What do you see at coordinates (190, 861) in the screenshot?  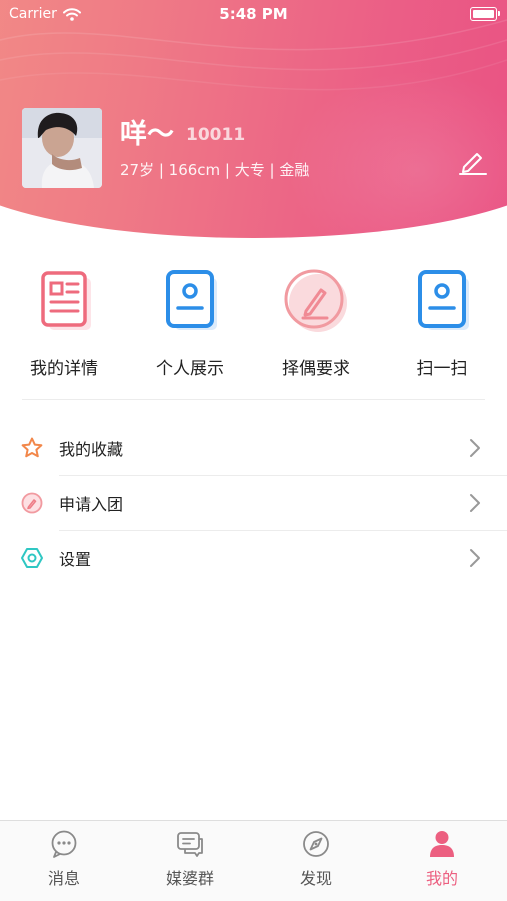 I see `tab-matchmaker-group: 媒婆群` at bounding box center [190, 861].